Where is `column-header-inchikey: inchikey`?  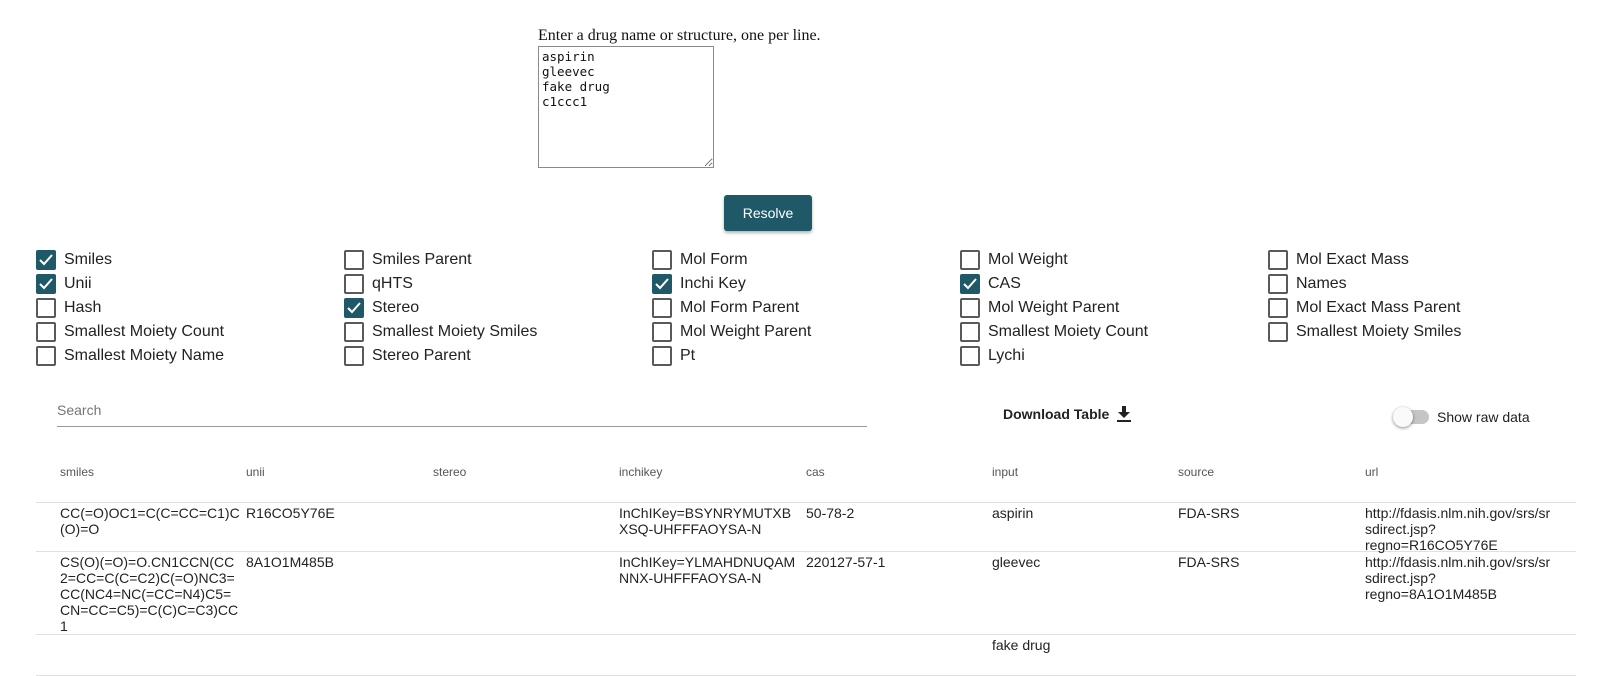
column-header-inchikey: inchikey is located at coordinates (640, 472).